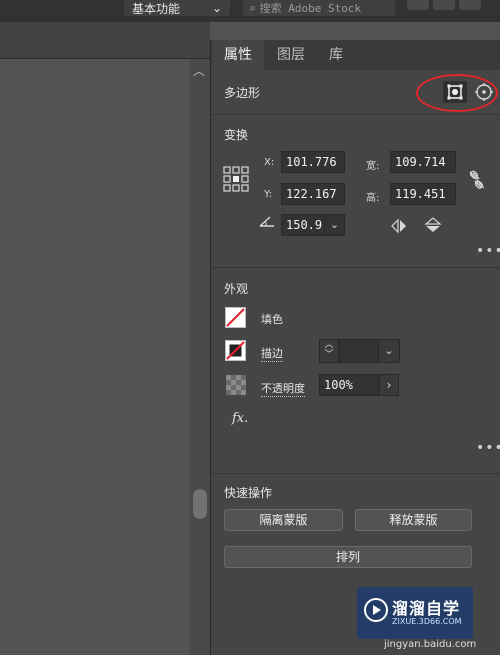  What do you see at coordinates (269, 162) in the screenshot?
I see `x-label: X:` at bounding box center [269, 162].